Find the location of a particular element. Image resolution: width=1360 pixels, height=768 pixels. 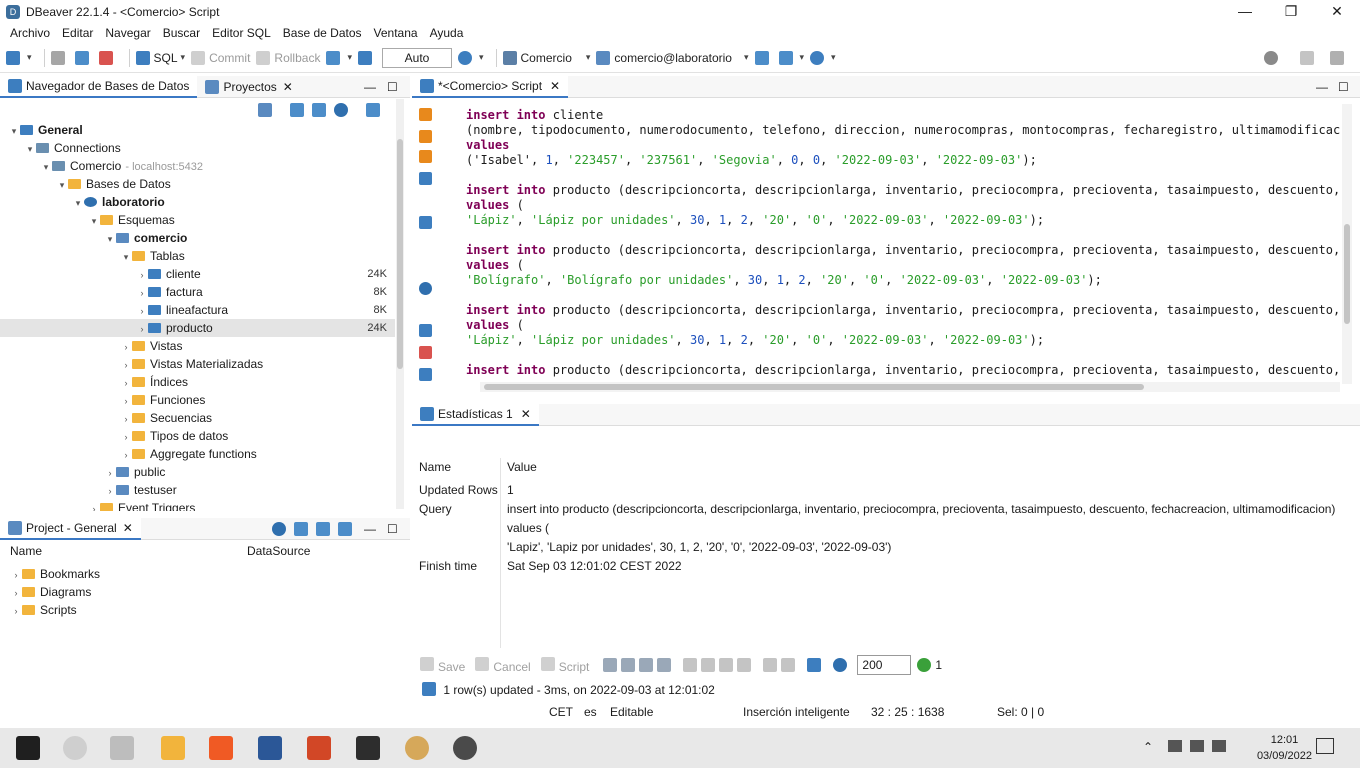

commit-button: Commit is located at coordinates (220, 58).